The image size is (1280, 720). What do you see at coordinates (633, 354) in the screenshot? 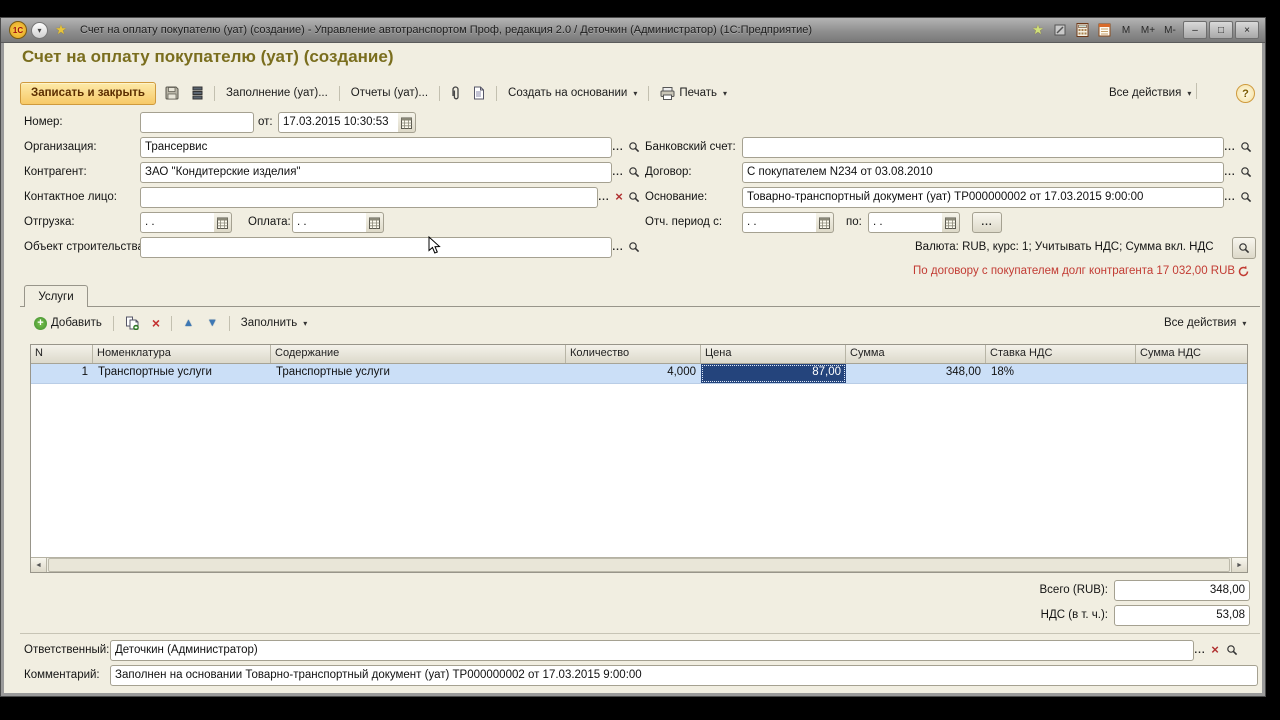
I see `column-header-quantity: Количество` at bounding box center [633, 354].